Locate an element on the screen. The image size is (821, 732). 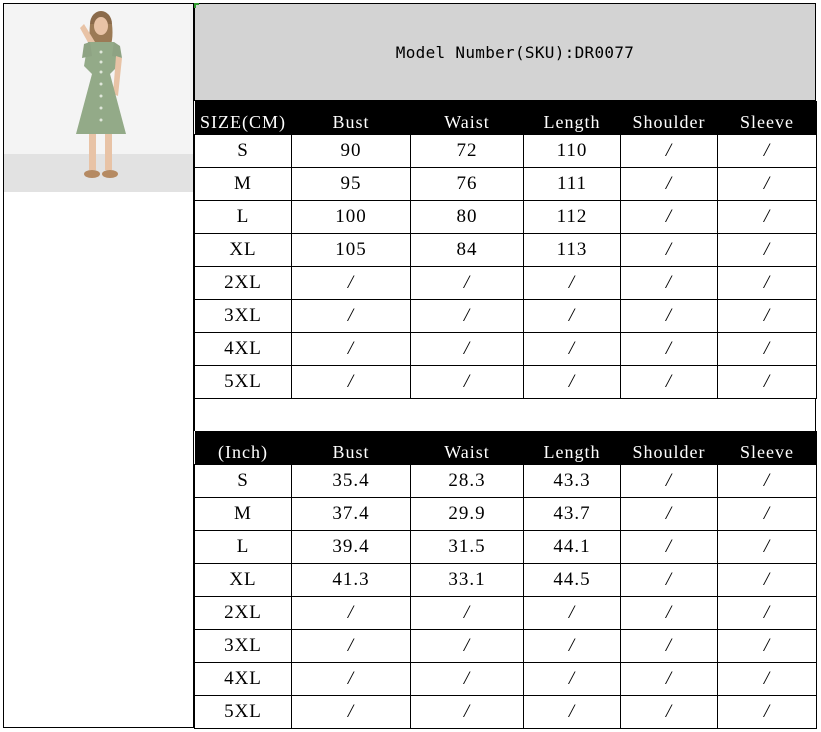
table-row: L 39.4 31.5 44.1// is located at coordinates (505, 546).